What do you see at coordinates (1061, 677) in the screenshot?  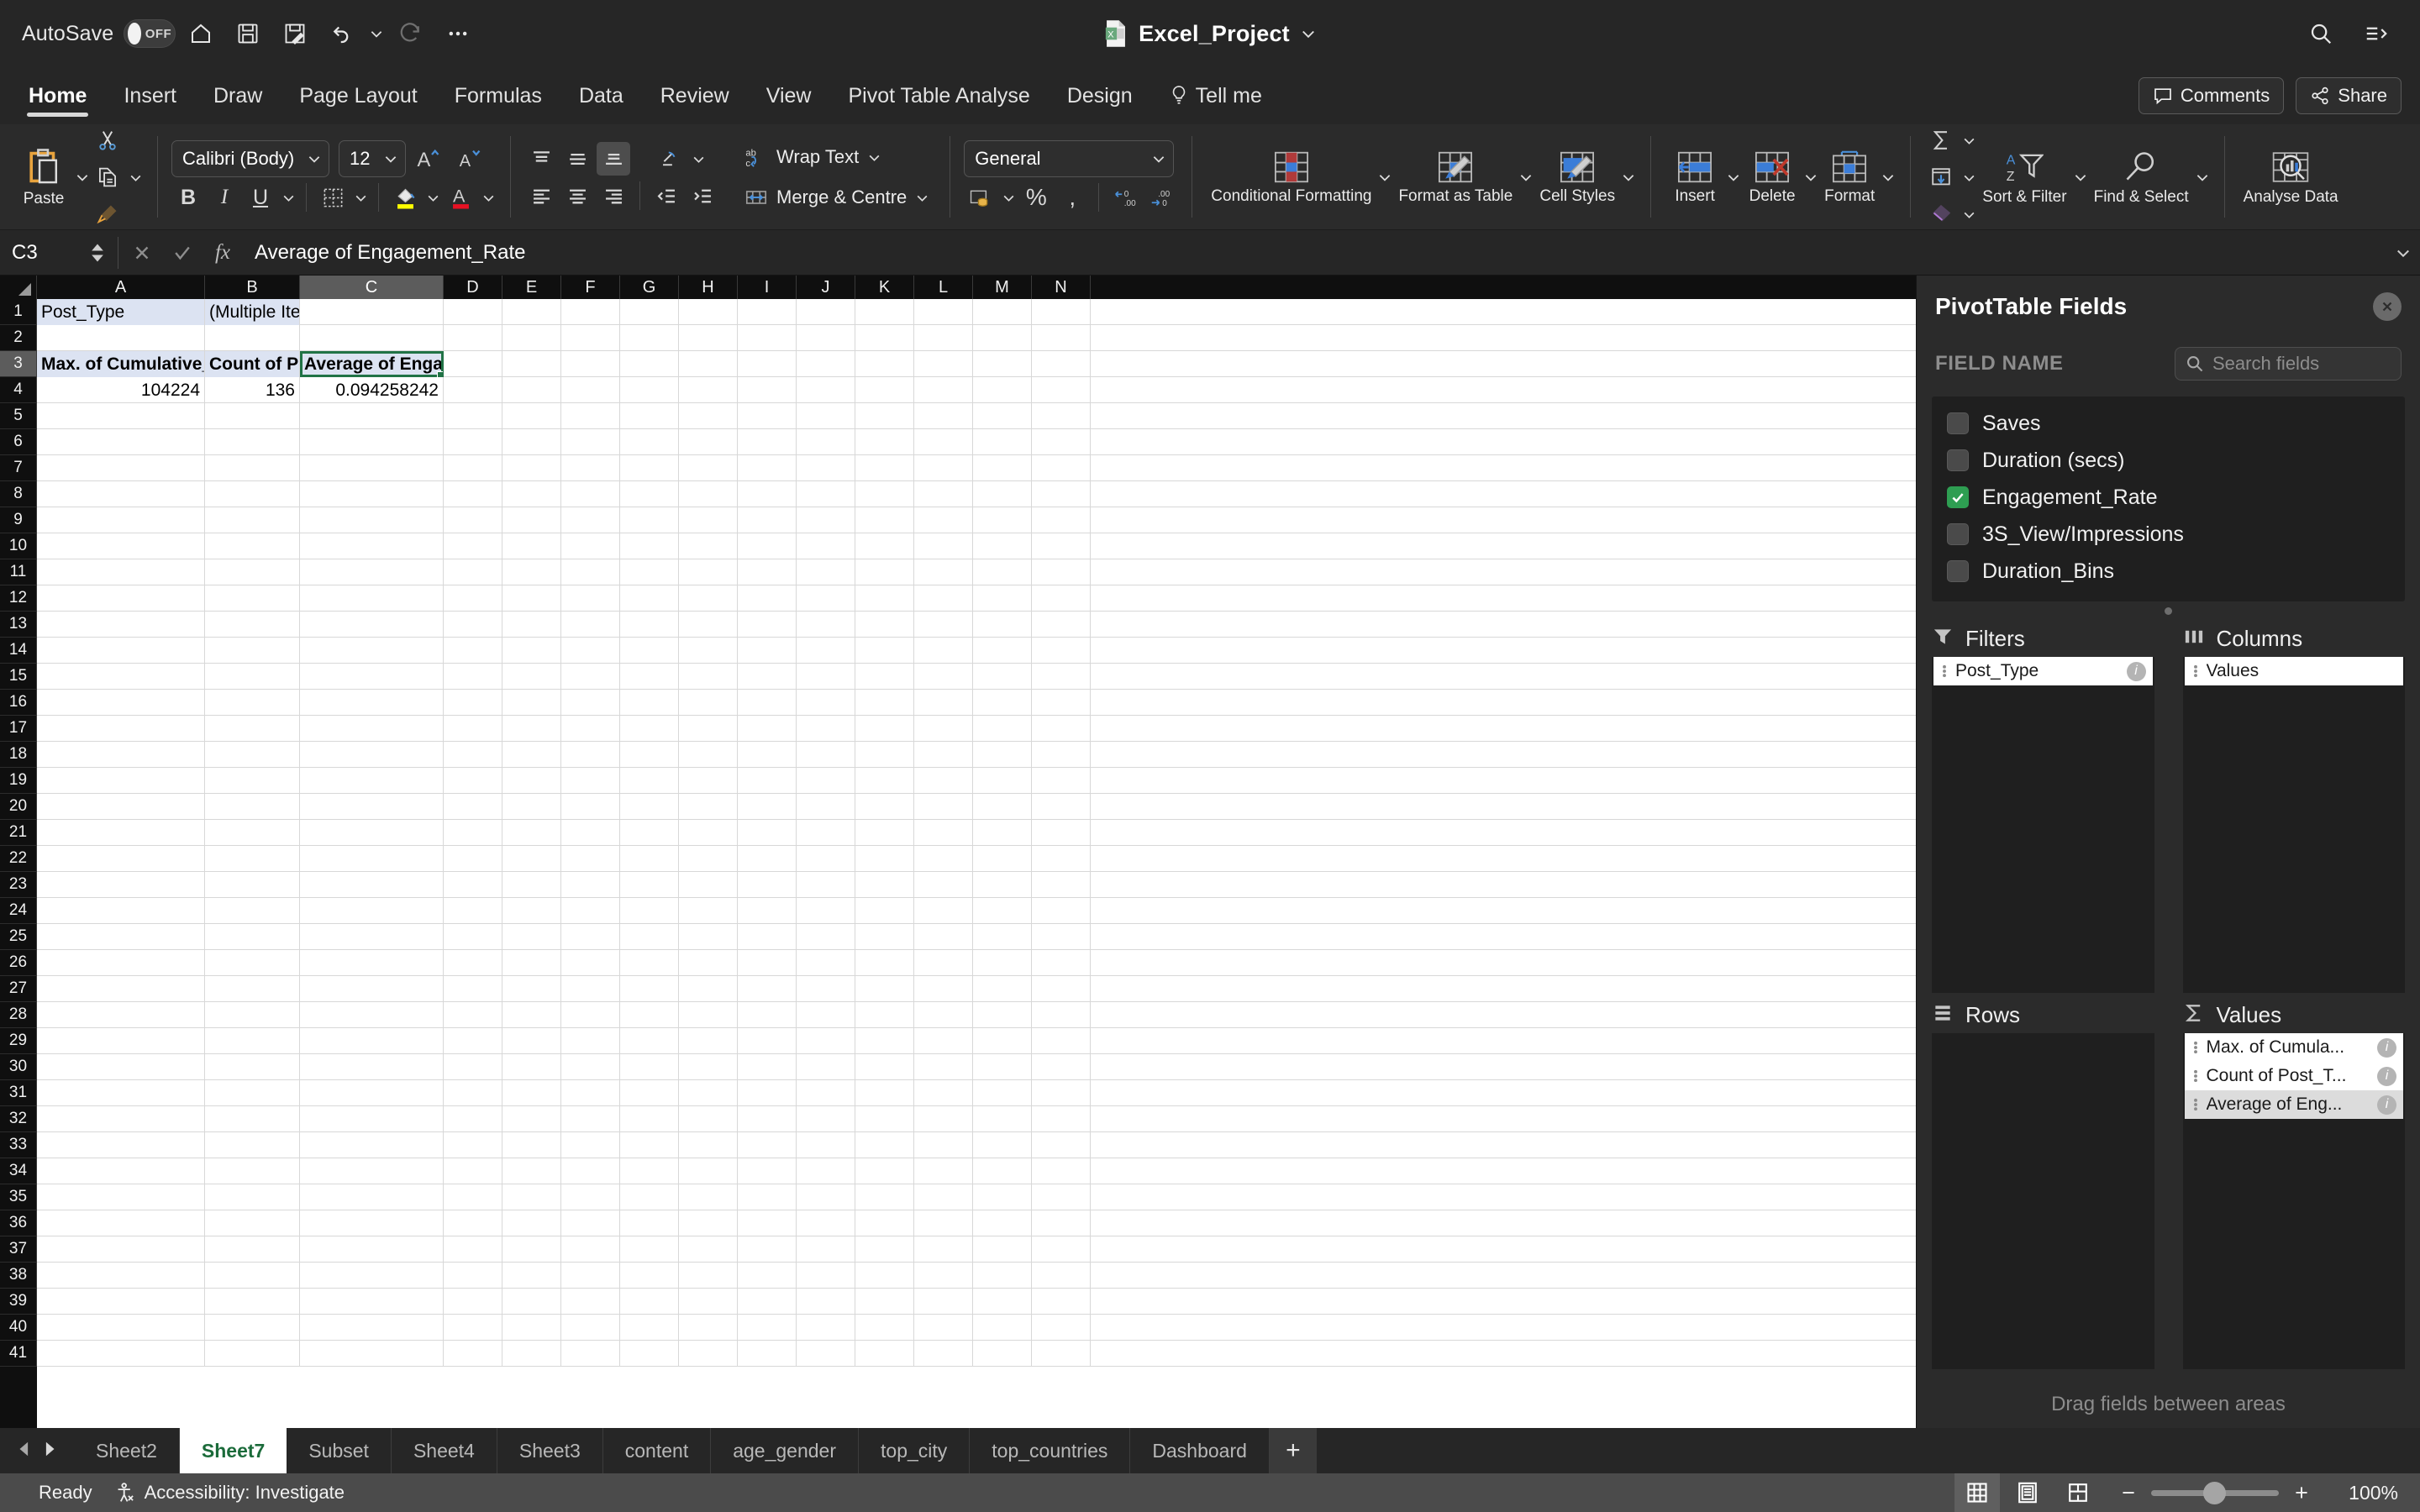 I see `cell-N15` at bounding box center [1061, 677].